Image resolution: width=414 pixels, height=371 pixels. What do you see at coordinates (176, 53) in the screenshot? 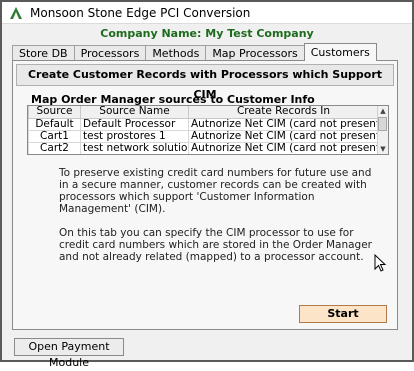
I see `tab-methods: Methods` at bounding box center [176, 53].